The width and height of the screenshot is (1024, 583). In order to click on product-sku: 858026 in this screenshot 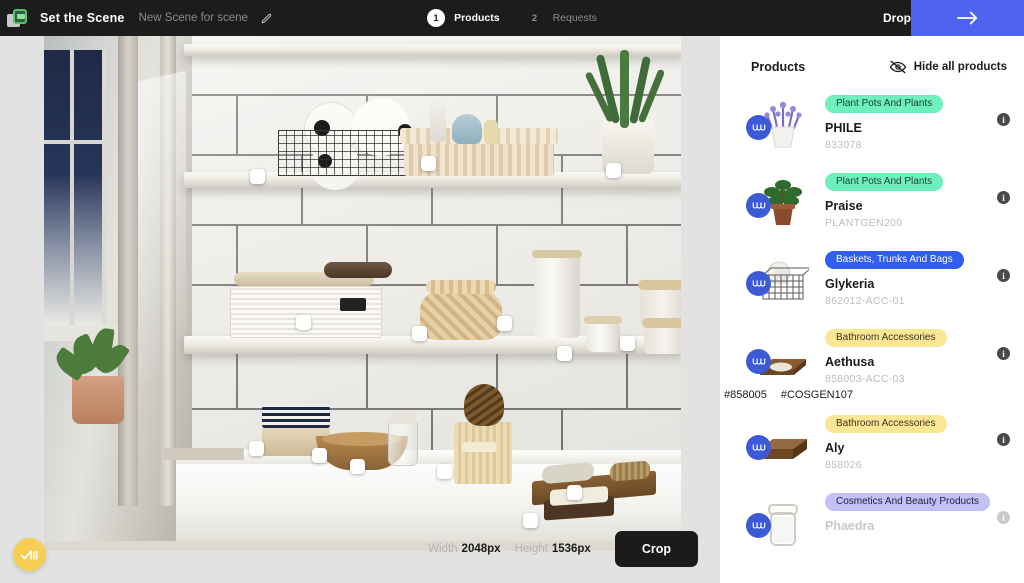, I will do `click(843, 465)`.